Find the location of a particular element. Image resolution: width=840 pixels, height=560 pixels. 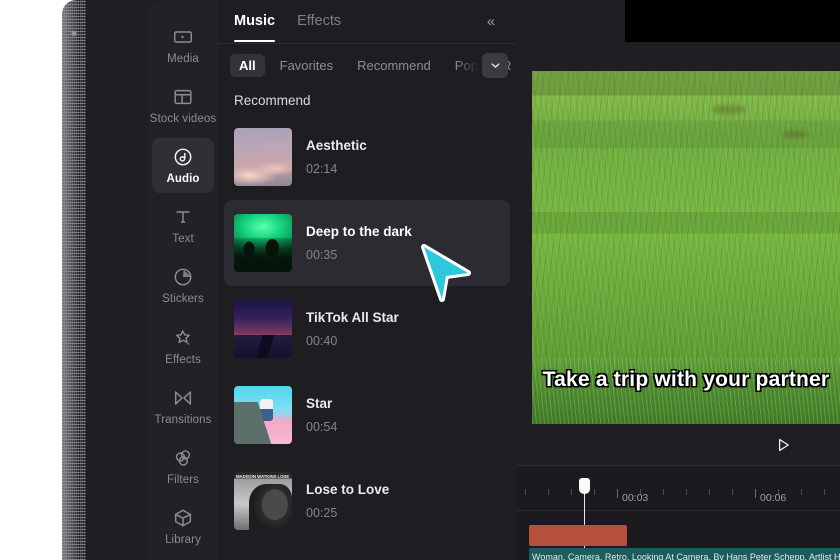

panel-tab-bar: Music Effects « is located at coordinates (367, 22).